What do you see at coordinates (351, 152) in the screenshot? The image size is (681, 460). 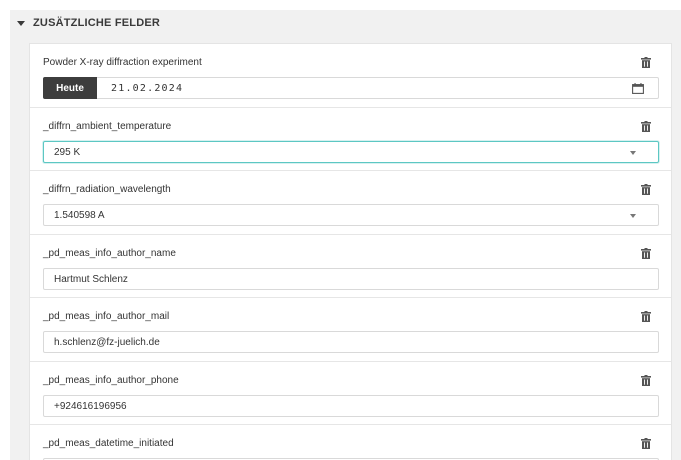 I see `temperature-select: 295 K` at bounding box center [351, 152].